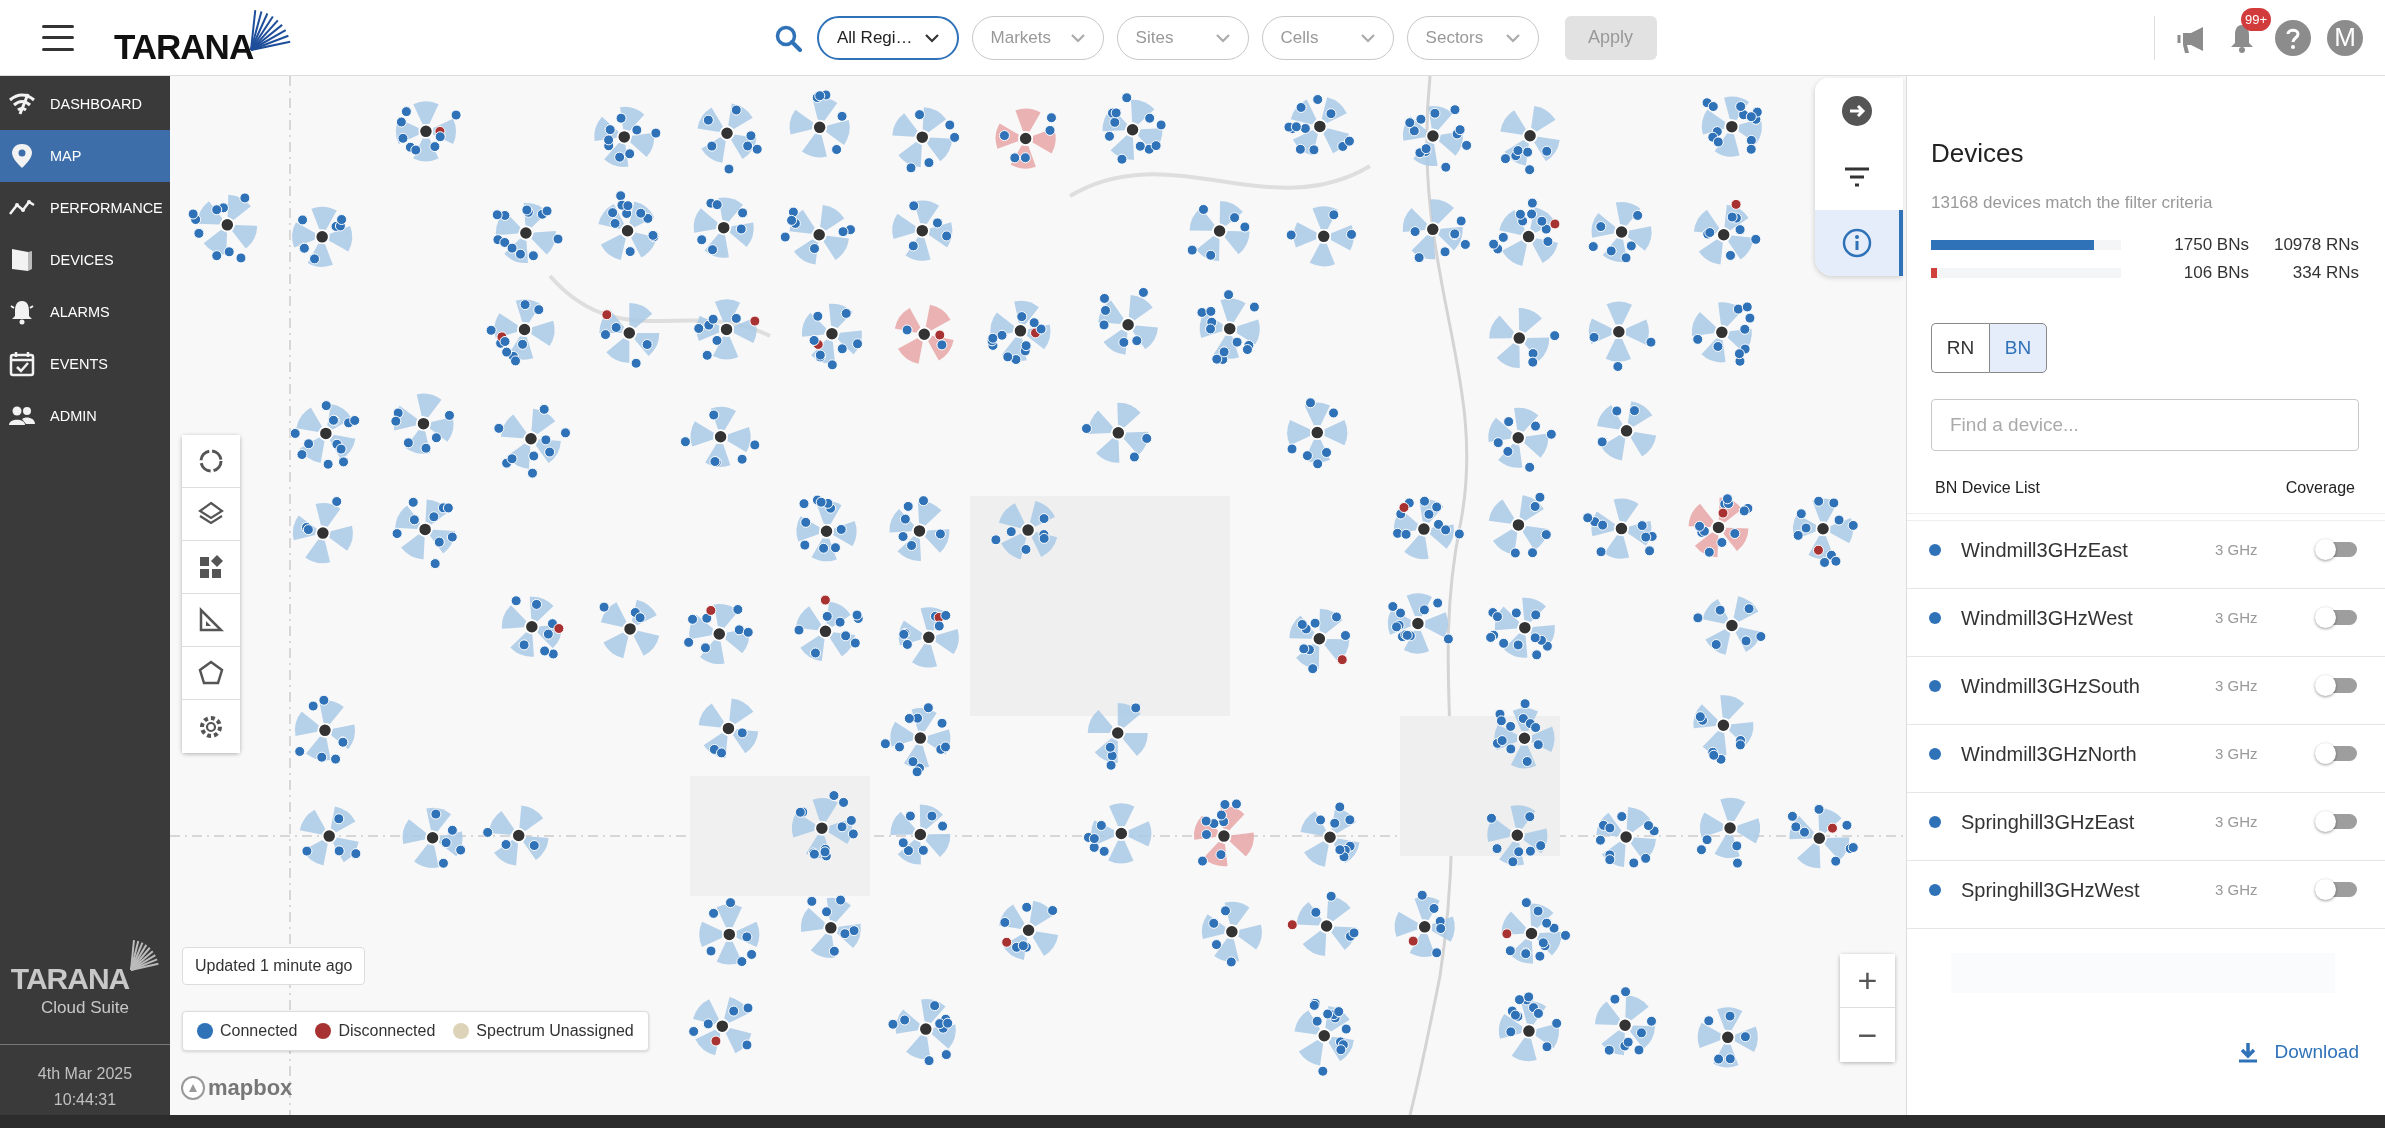  Describe the element at coordinates (85, 312) in the screenshot. I see `sidebar-item: ALARMS` at that location.